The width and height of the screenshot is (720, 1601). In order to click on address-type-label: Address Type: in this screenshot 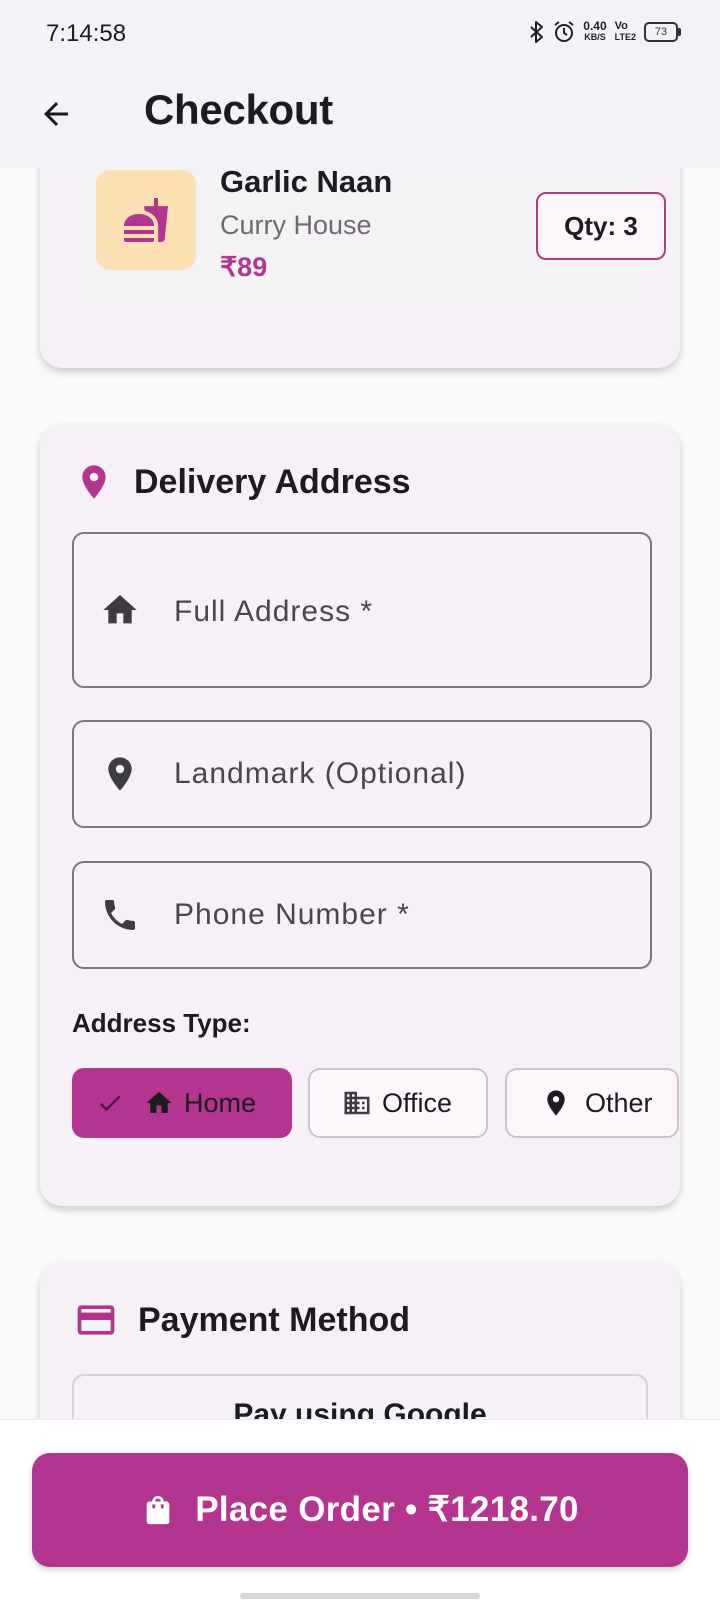, I will do `click(161, 1023)`.